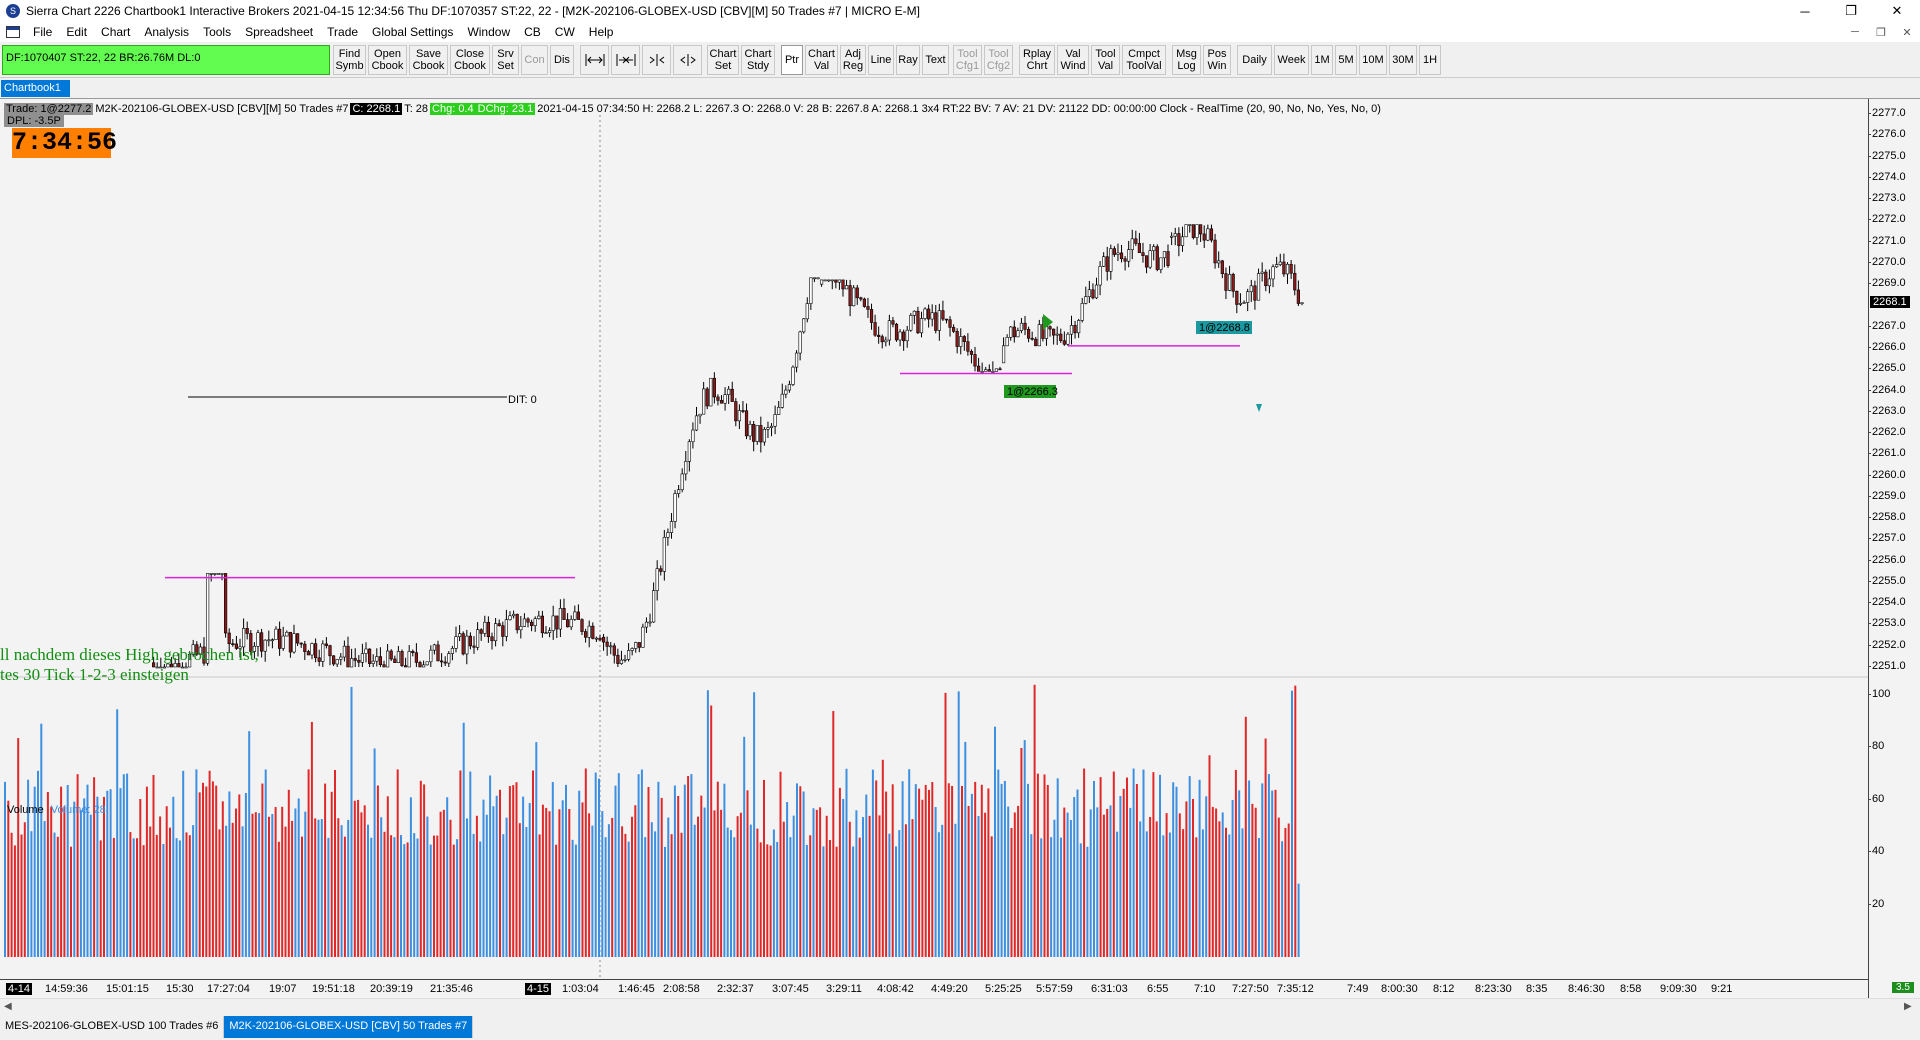  What do you see at coordinates (217, 32) in the screenshot?
I see `menu-tools: Tools` at bounding box center [217, 32].